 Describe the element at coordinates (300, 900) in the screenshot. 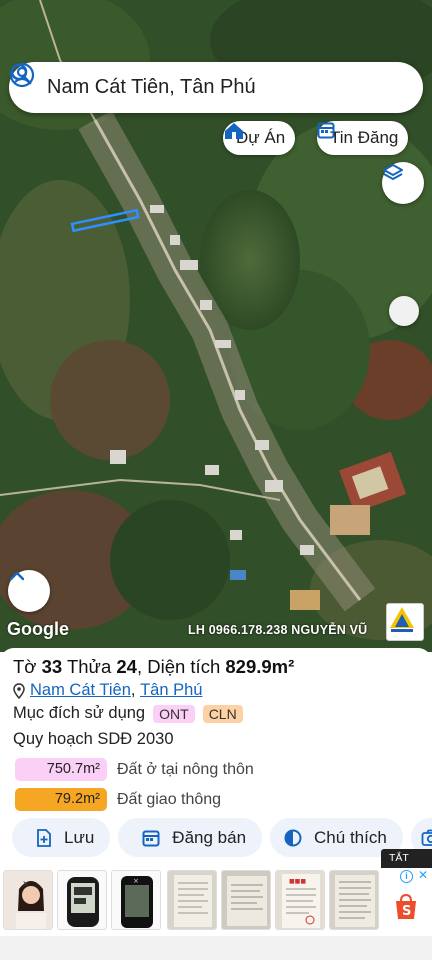

I see `ad-thumbnail: ■■■` at that location.